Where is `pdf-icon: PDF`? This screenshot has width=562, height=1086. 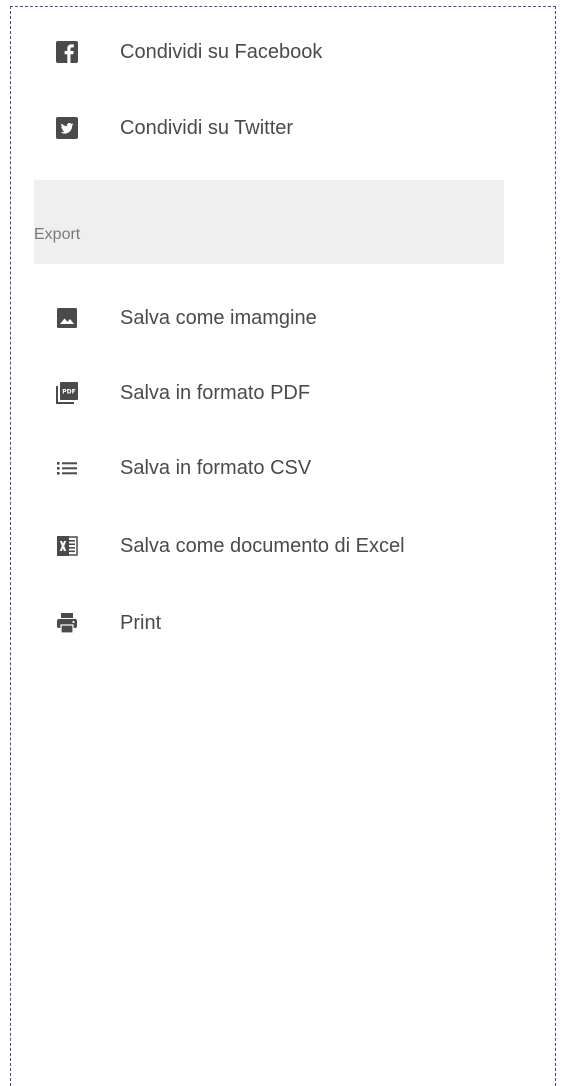 pdf-icon: PDF is located at coordinates (67, 393).